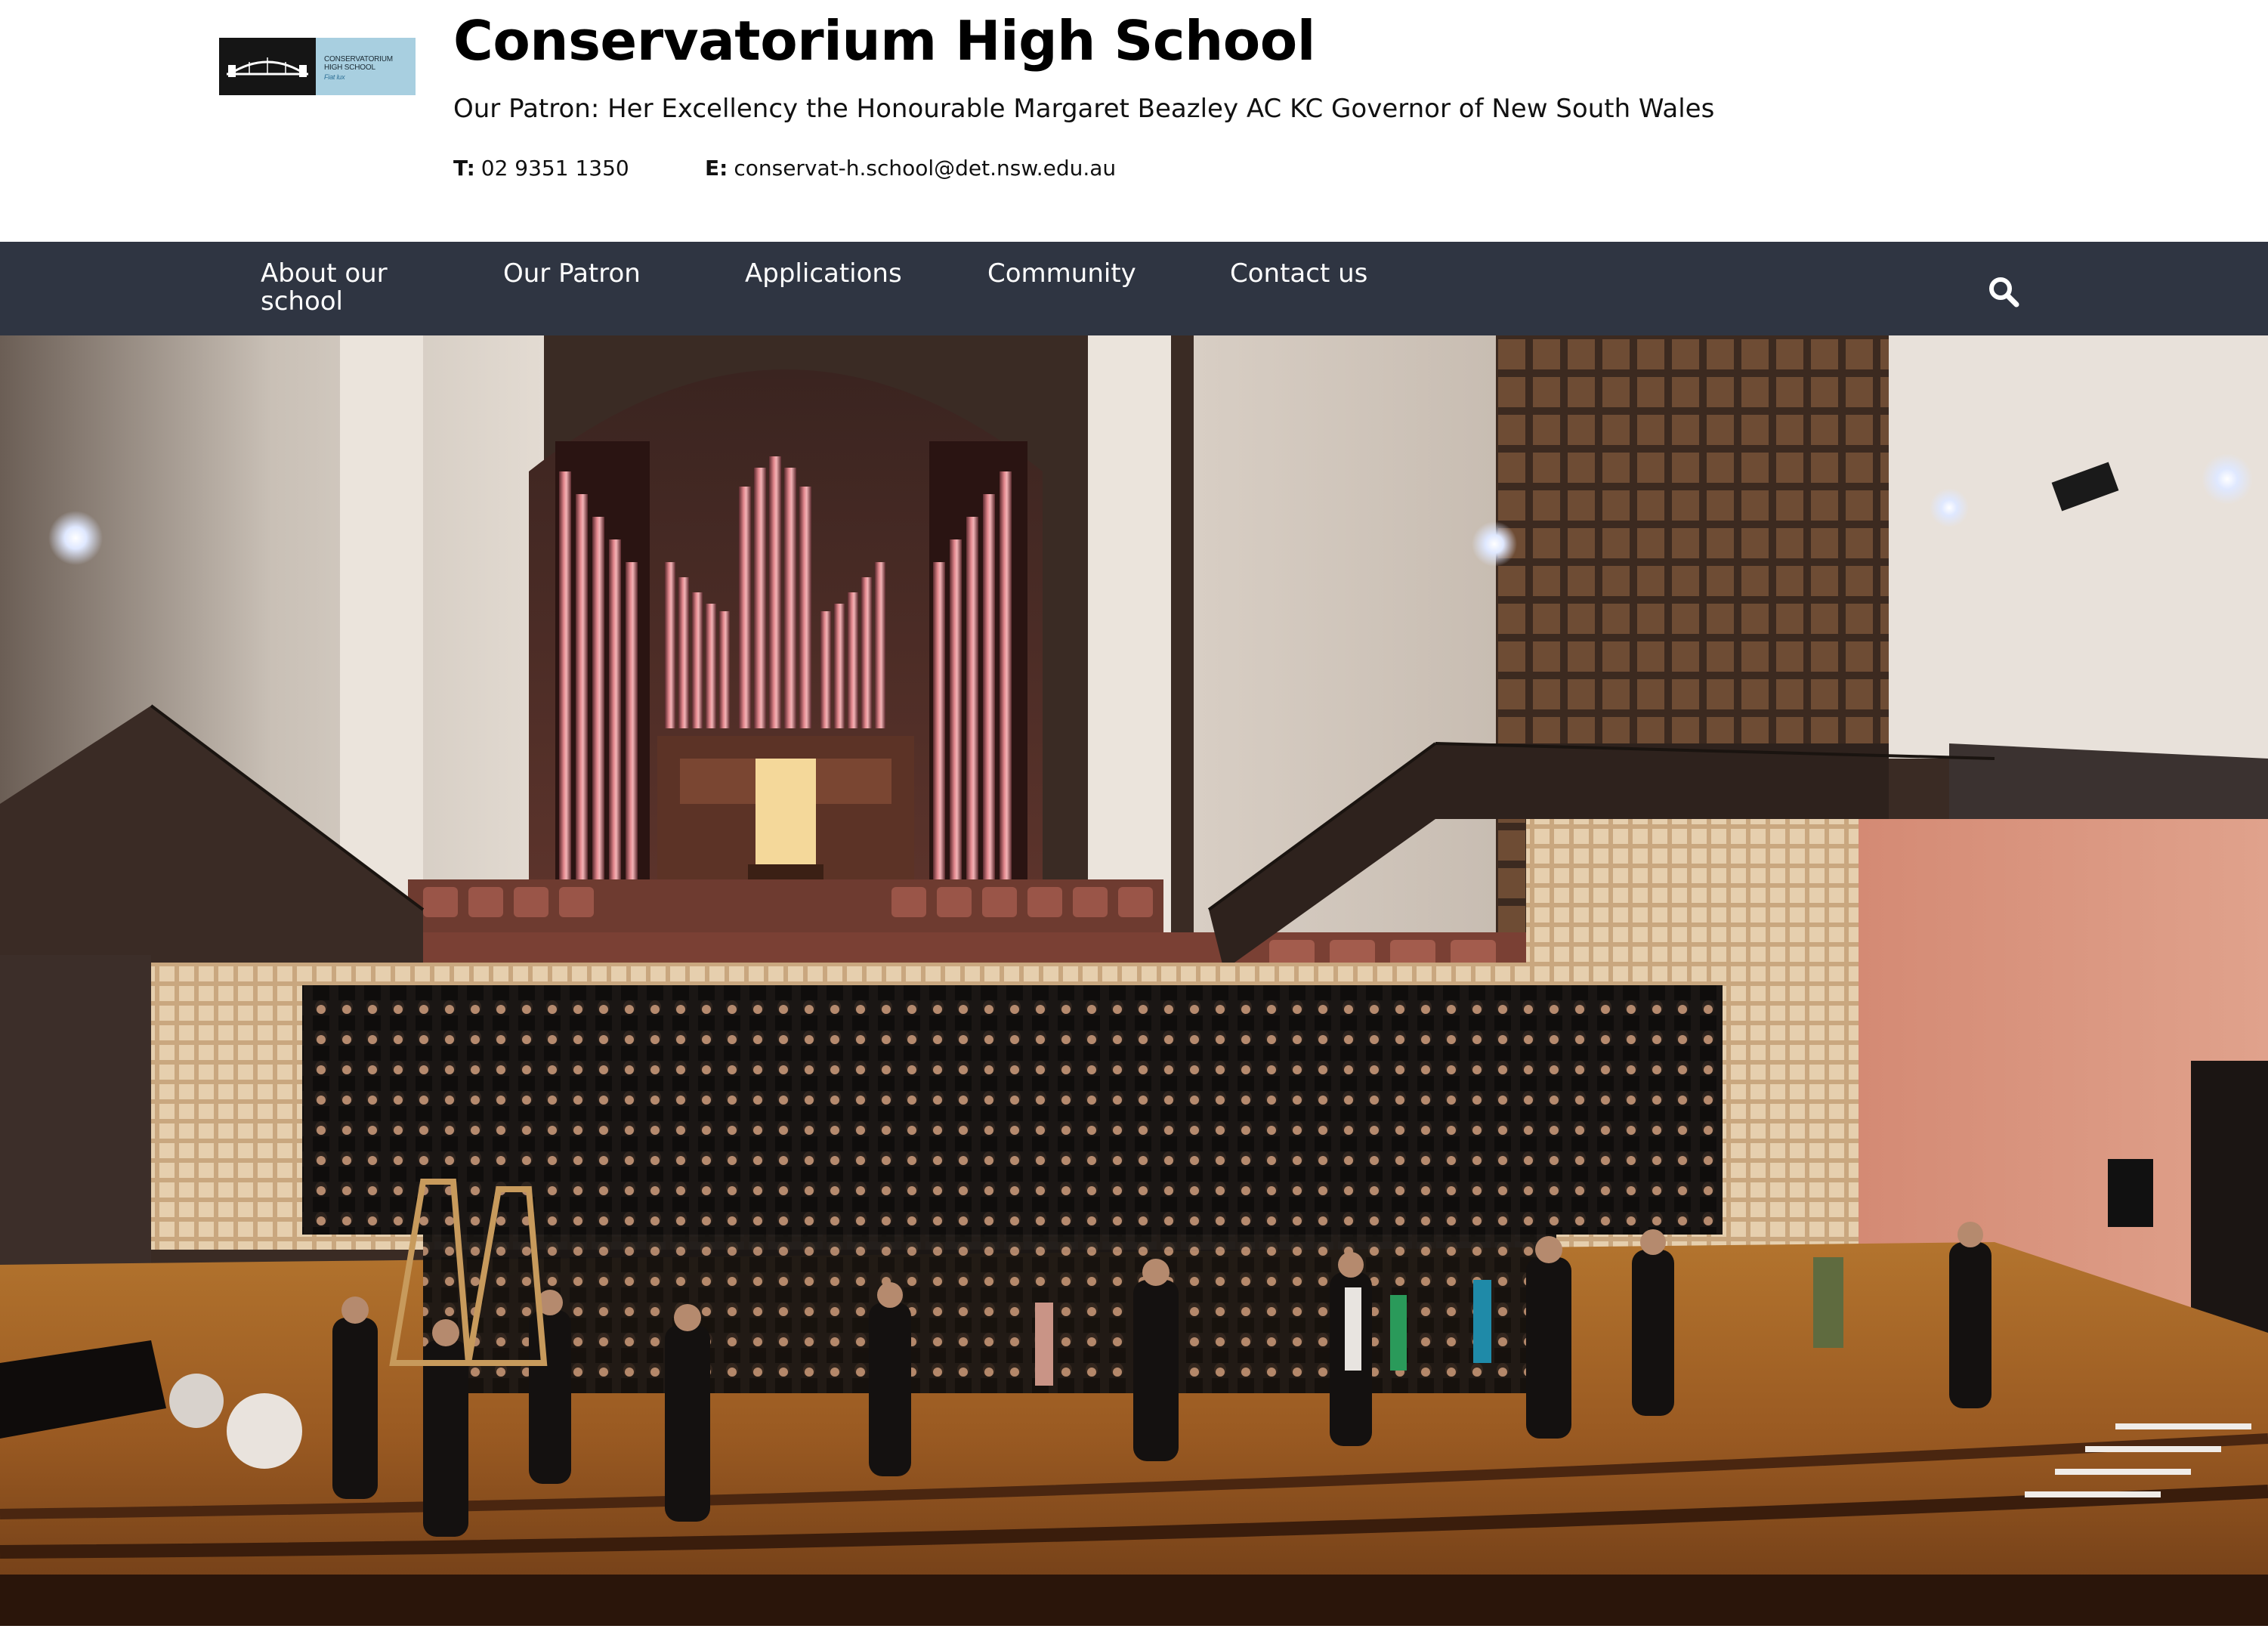 The height and width of the screenshot is (1638, 2268). What do you see at coordinates (925, 168) in the screenshot?
I see `email-address: conservat-h.school@det.nsw.edu.au` at bounding box center [925, 168].